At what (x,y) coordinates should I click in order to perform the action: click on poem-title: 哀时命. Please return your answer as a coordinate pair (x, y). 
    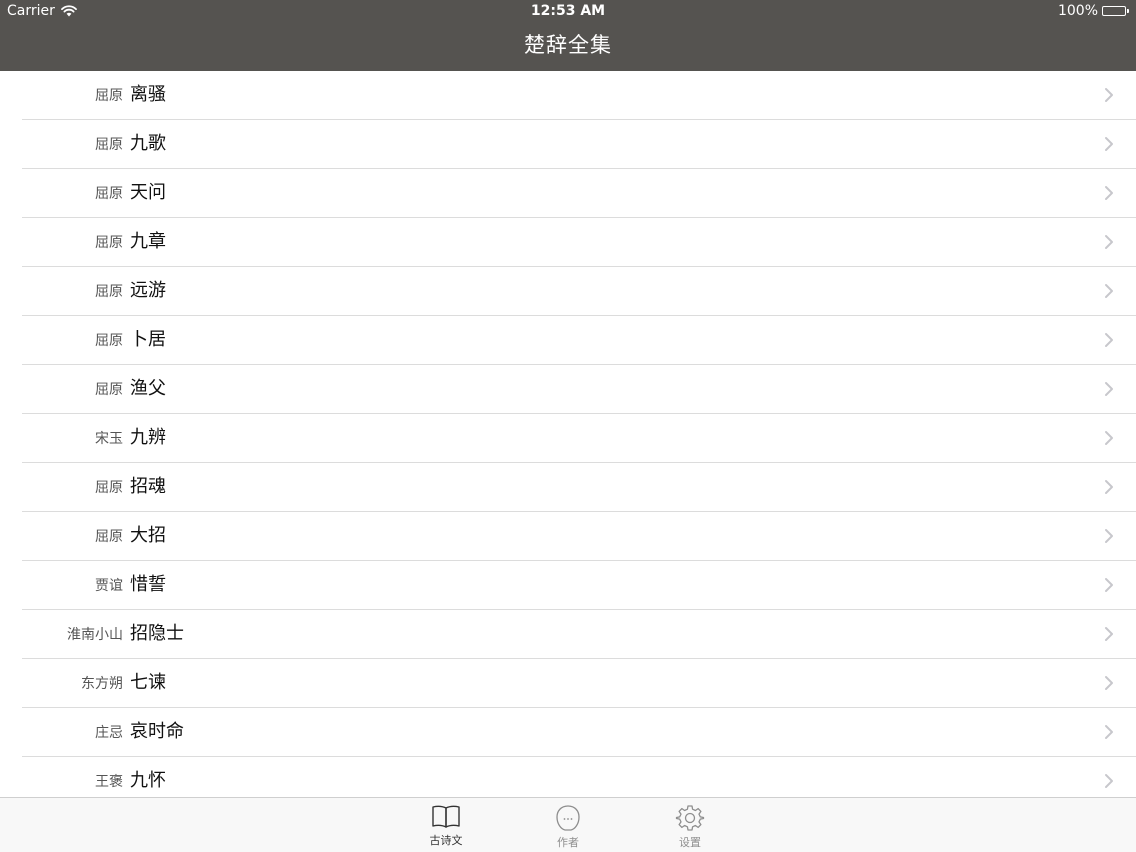
    Looking at the image, I should click on (157, 731).